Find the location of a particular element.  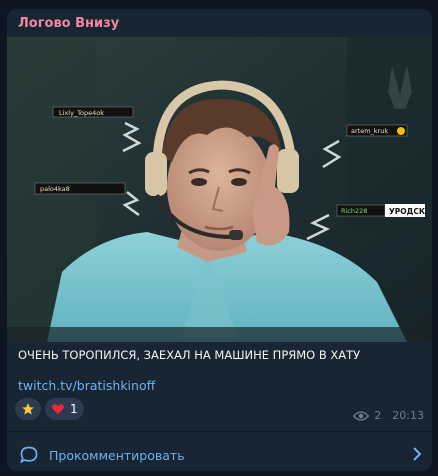

twitch-link: twitch.tv/bratishkinoff is located at coordinates (86, 385).